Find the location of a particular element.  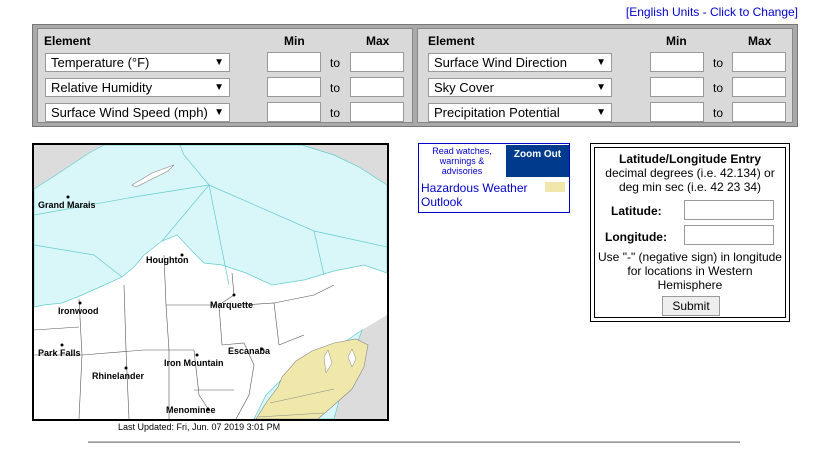

submit-button: Submit is located at coordinates (691, 306).